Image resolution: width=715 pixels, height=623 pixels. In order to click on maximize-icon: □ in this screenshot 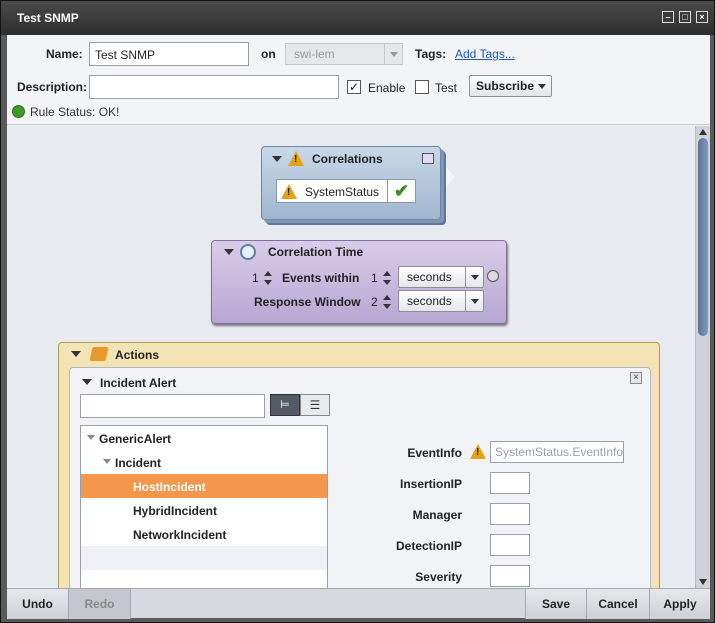, I will do `click(685, 17)`.